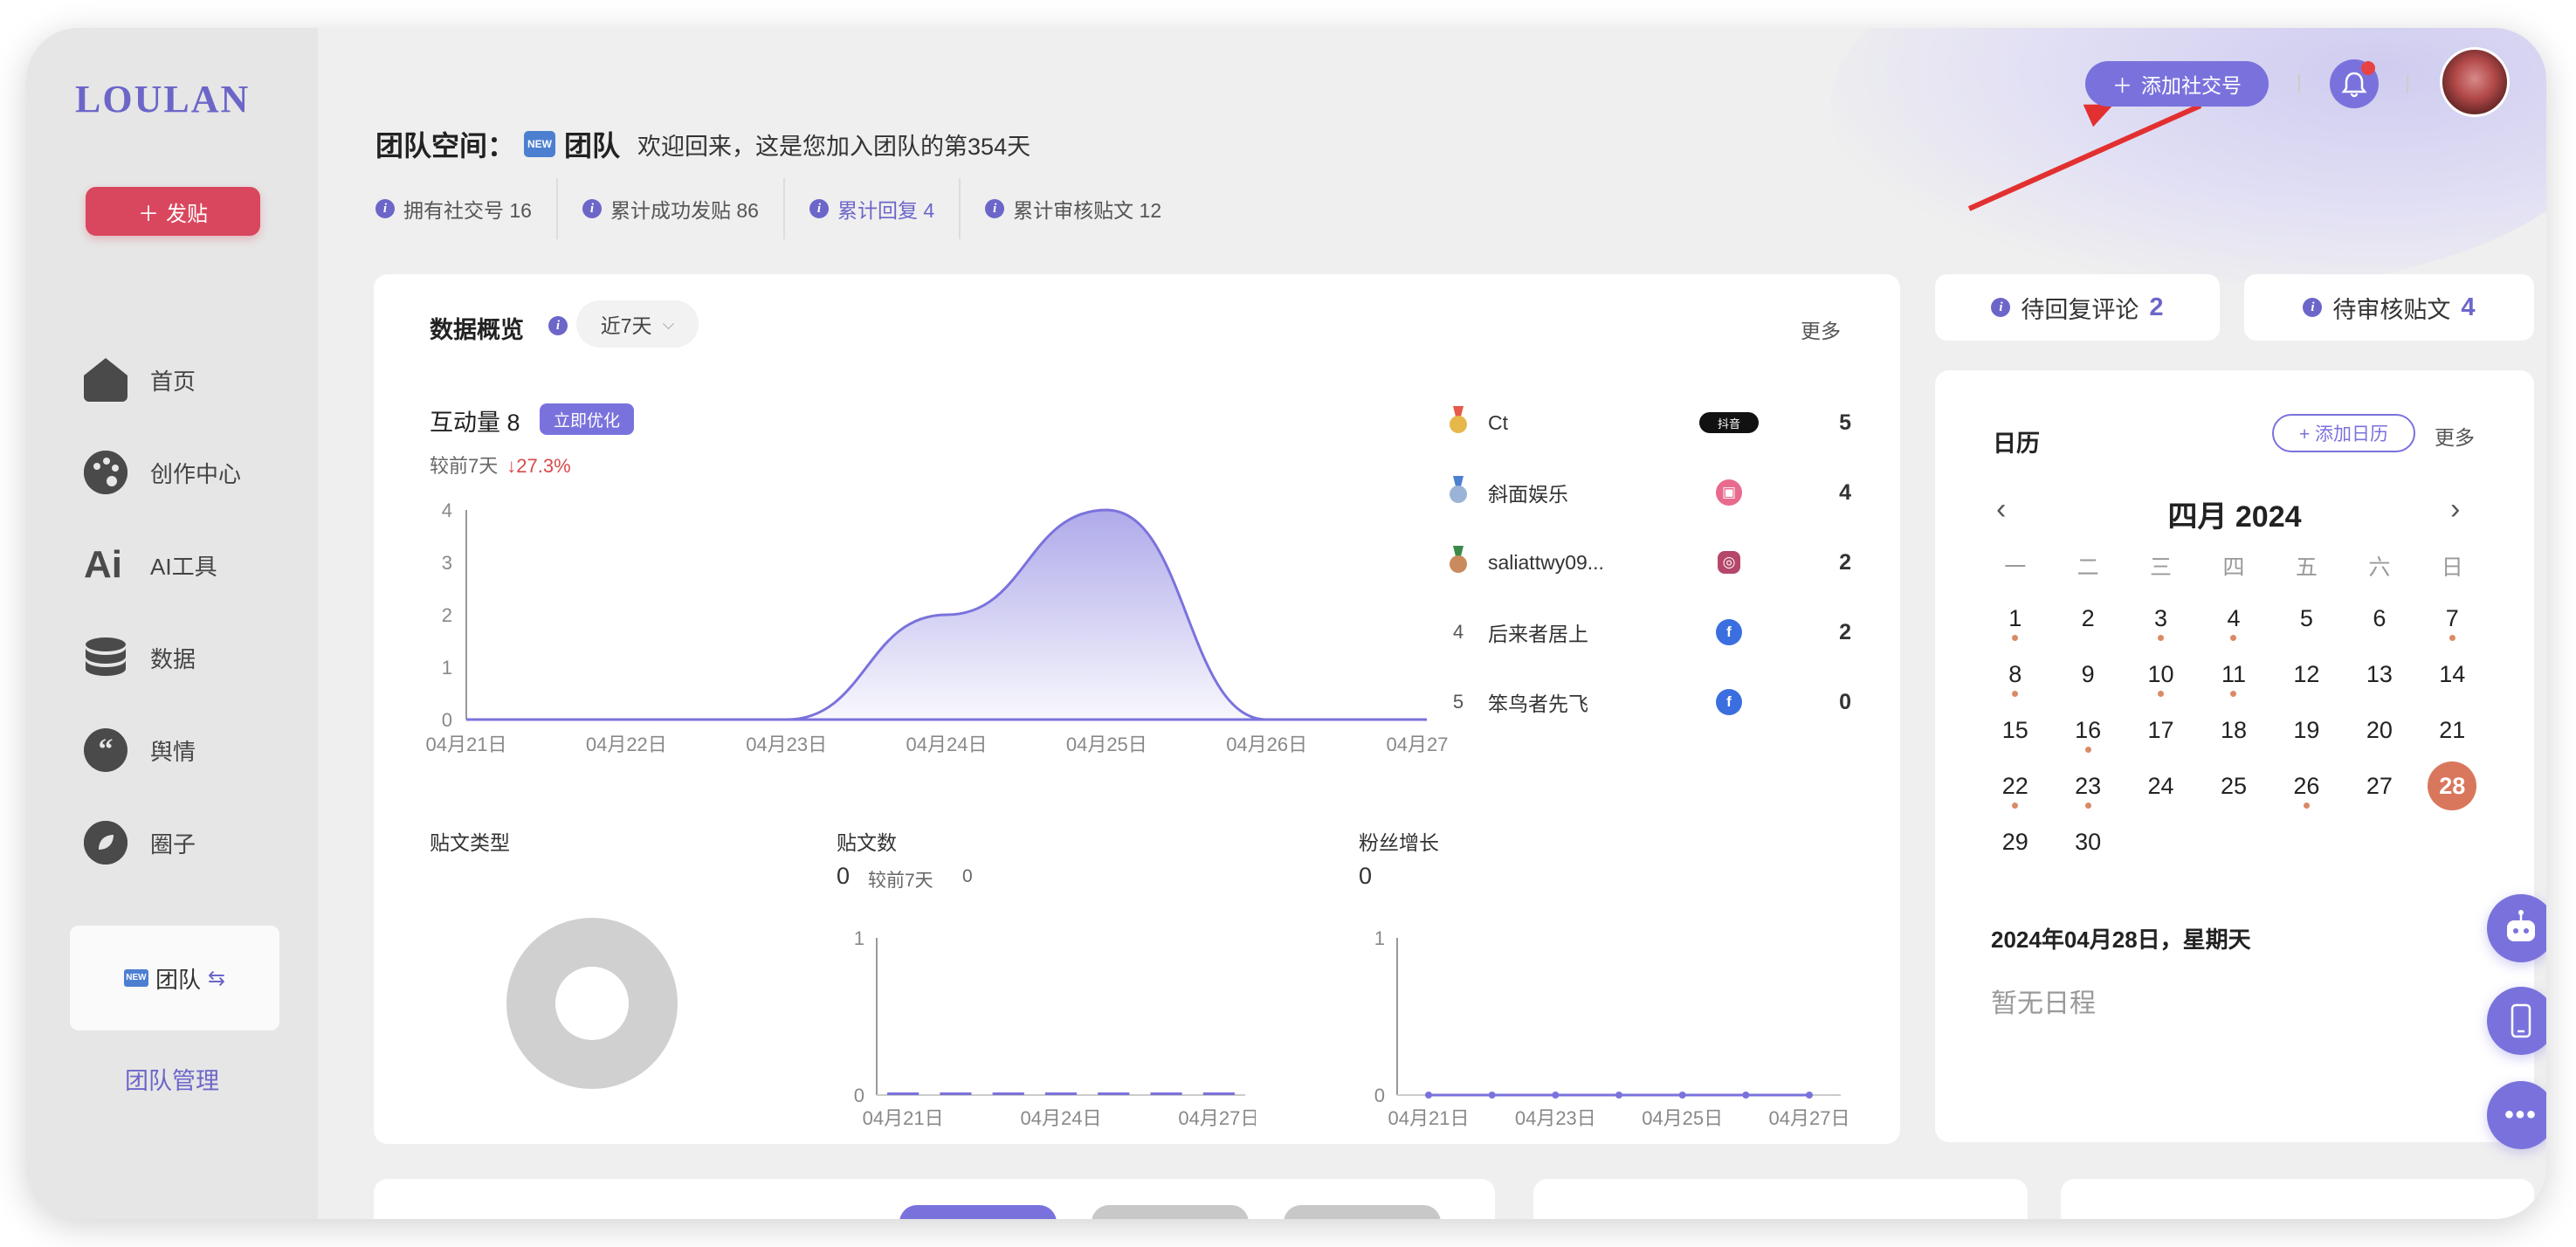 Image resolution: width=2576 pixels, height=1247 pixels. I want to click on pending-comments-card: i 待回复评论 2, so click(2077, 307).